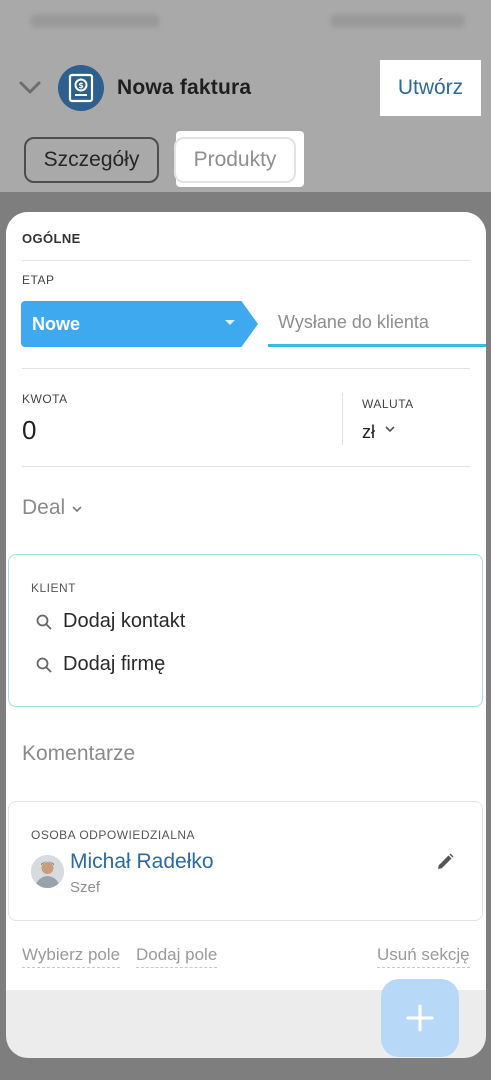 This screenshot has width=491, height=1080. I want to click on status-bar, so click(245, 22).